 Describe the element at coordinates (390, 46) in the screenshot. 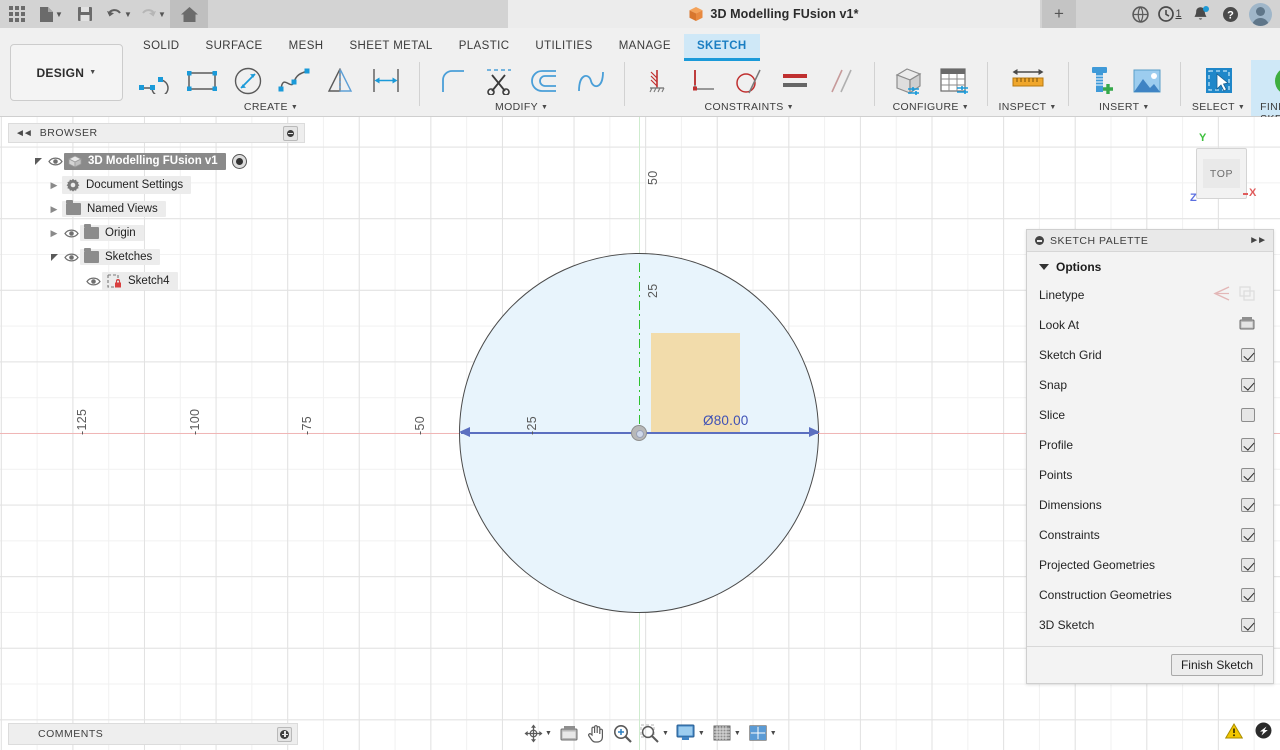

I see `tab-sheet-metal: SHEET METAL` at that location.